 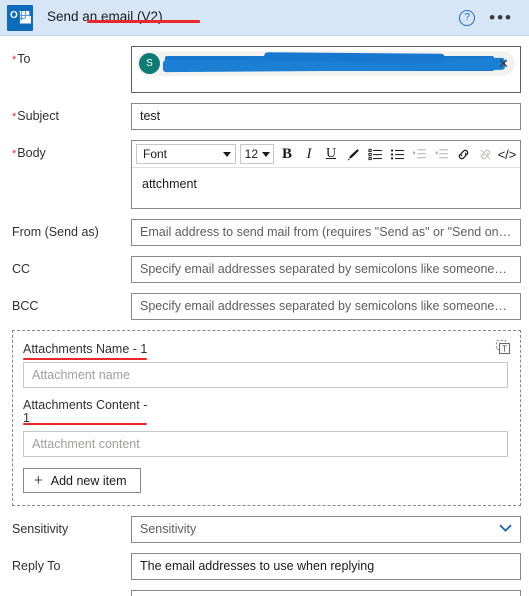 I want to click on header-actions: ? •••, so click(x=486, y=17).